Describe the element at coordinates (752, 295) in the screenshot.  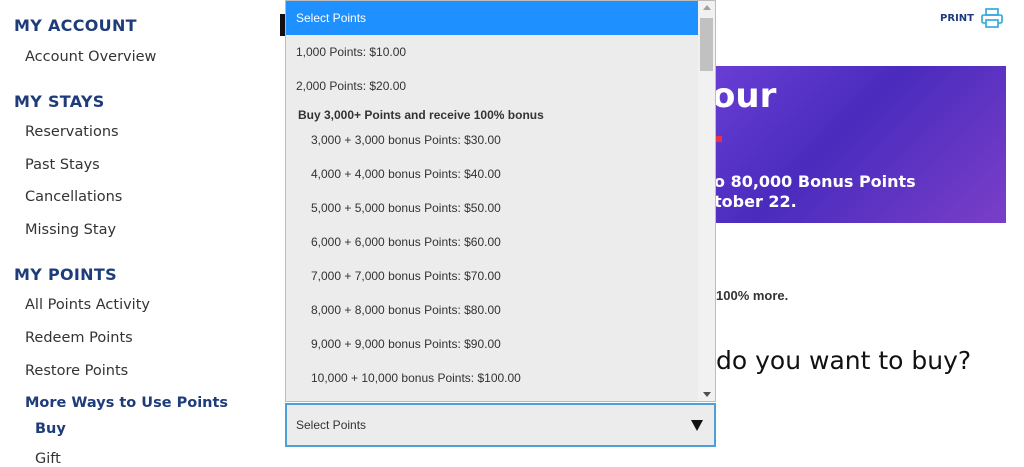
I see `bonus-description: 100% more.` at that location.